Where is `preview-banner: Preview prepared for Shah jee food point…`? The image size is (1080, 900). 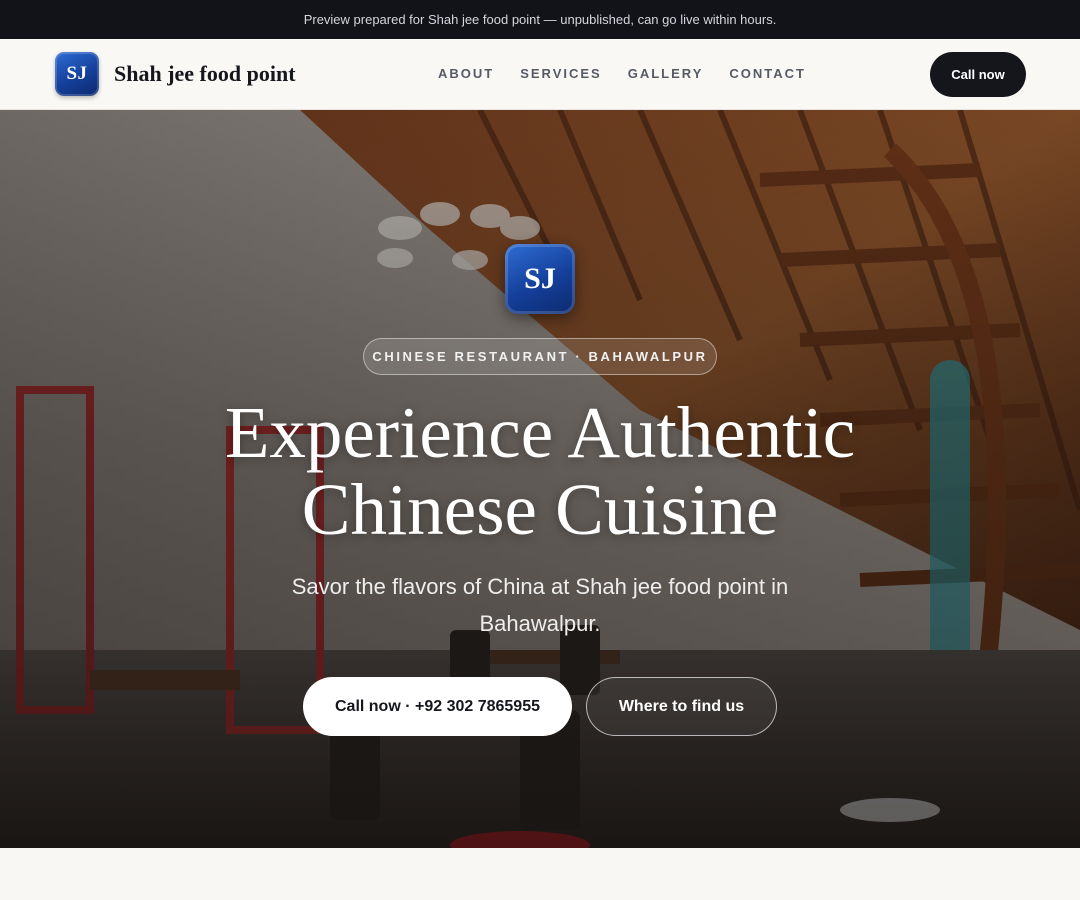
preview-banner: Preview prepared for Shah jee food point… is located at coordinates (540, 19).